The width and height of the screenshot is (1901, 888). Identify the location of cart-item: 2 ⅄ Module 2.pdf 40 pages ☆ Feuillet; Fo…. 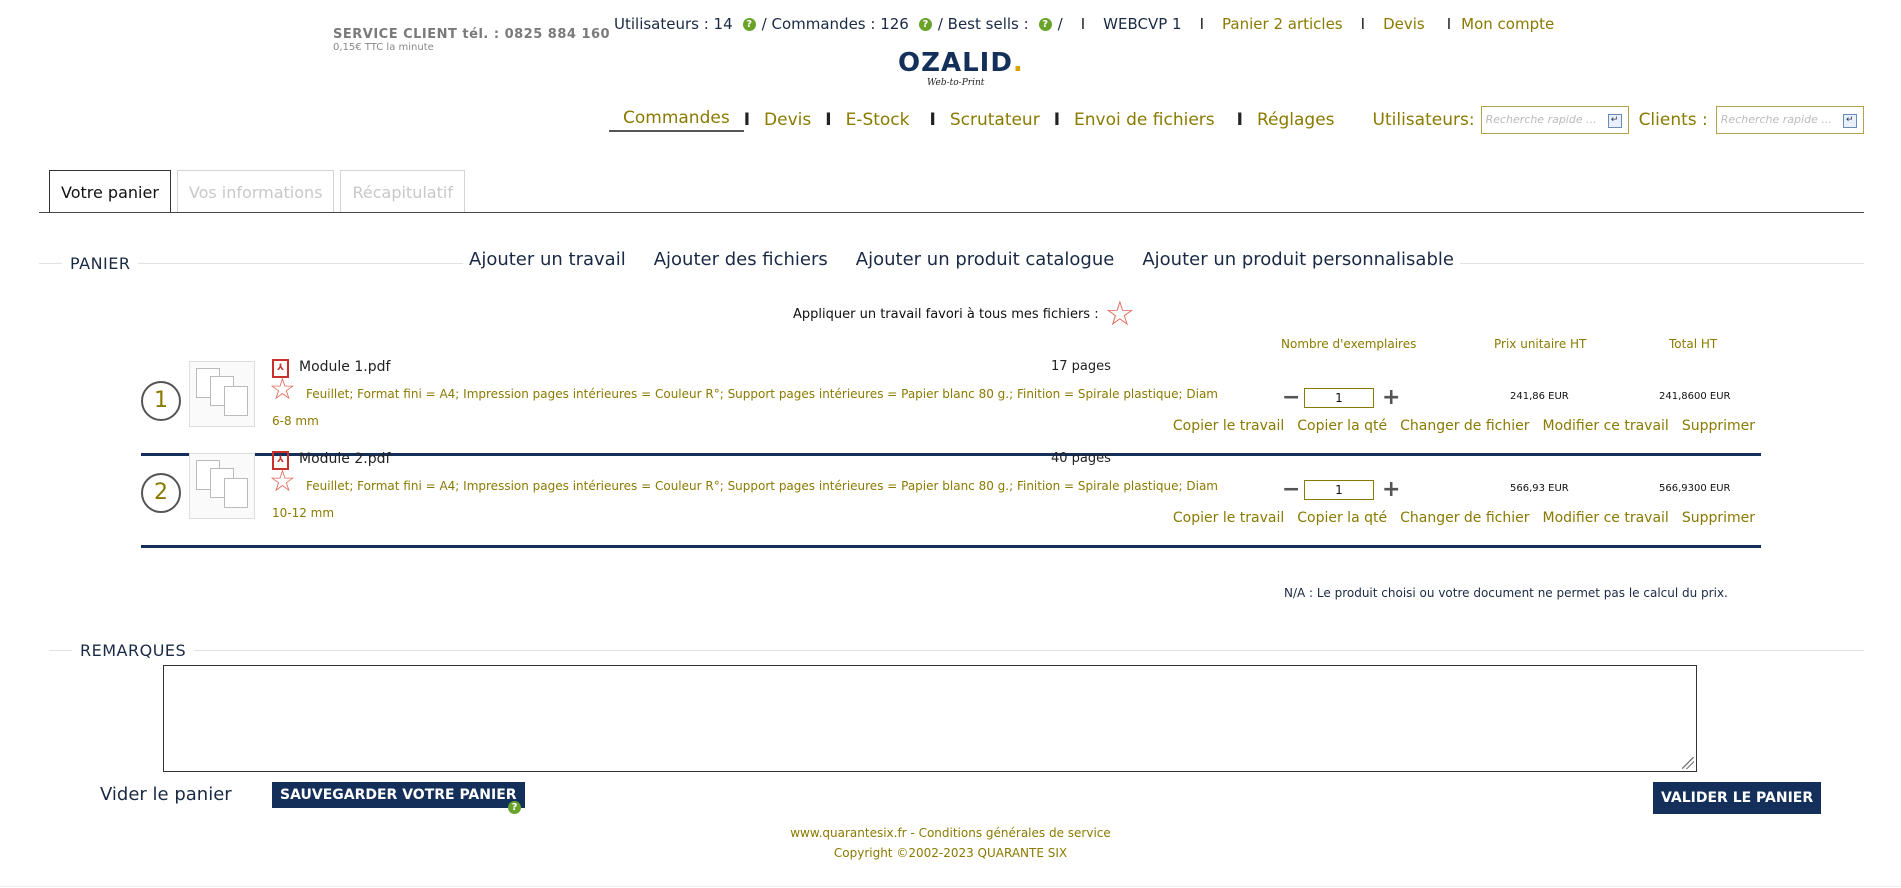
(951, 499).